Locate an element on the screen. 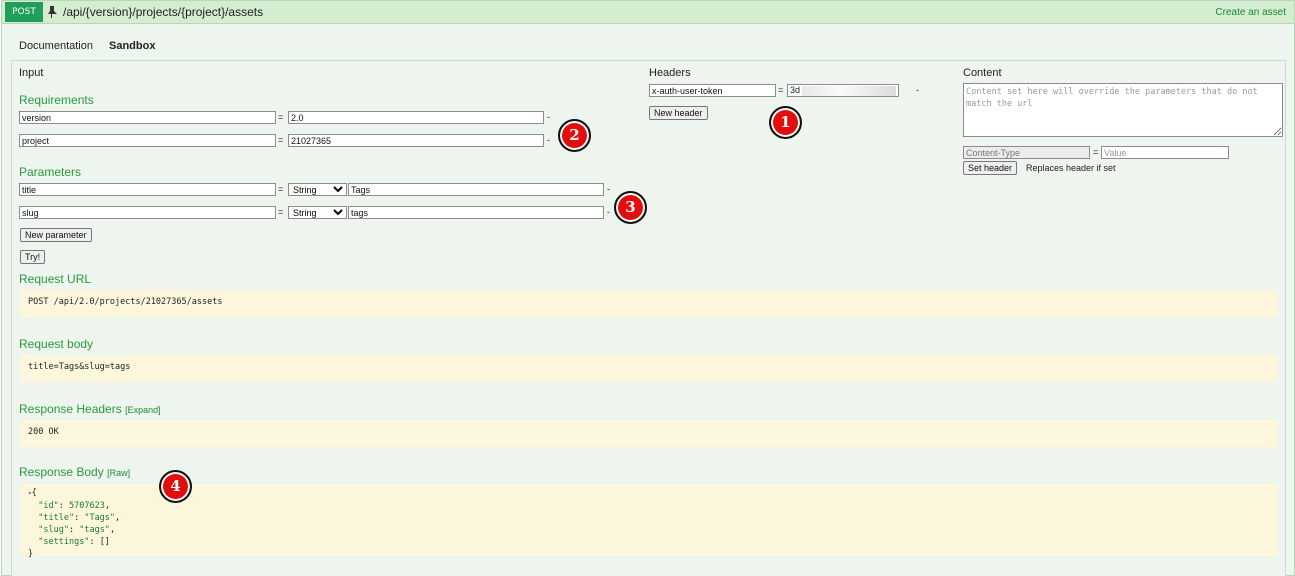 The height and width of the screenshot is (576, 1295). json-line: "slug": "tags", is located at coordinates (77, 530).